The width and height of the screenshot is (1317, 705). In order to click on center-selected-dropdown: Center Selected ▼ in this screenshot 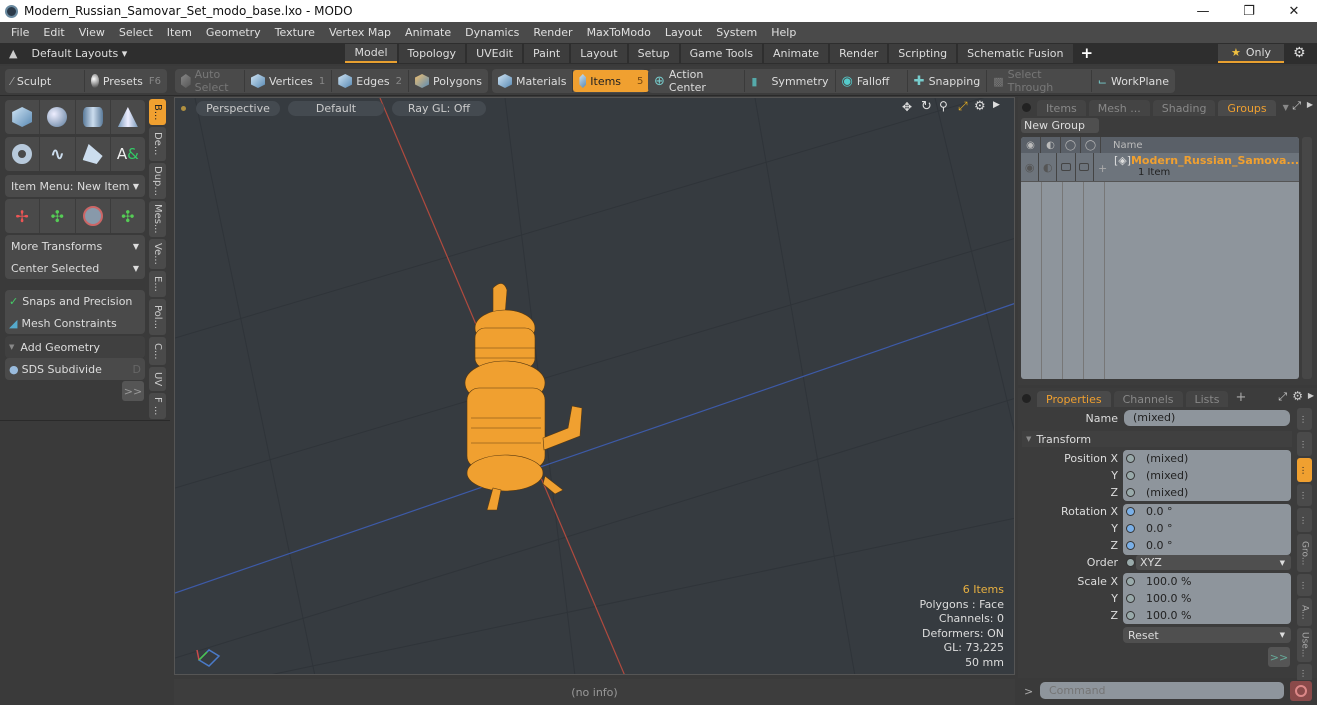, I will do `click(75, 268)`.